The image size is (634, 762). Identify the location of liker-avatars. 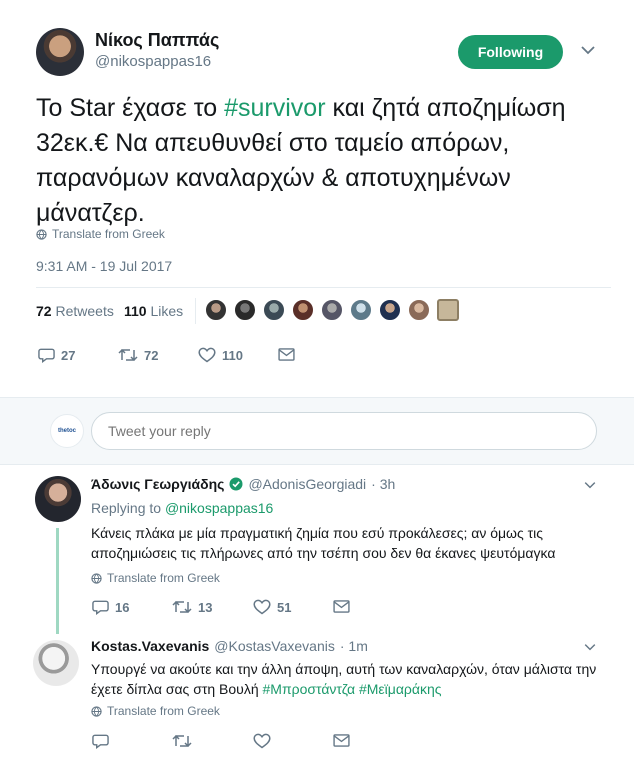
(335, 311).